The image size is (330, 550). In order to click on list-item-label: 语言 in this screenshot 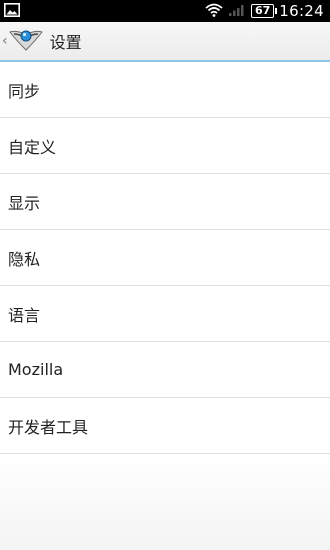, I will do `click(24, 315)`.